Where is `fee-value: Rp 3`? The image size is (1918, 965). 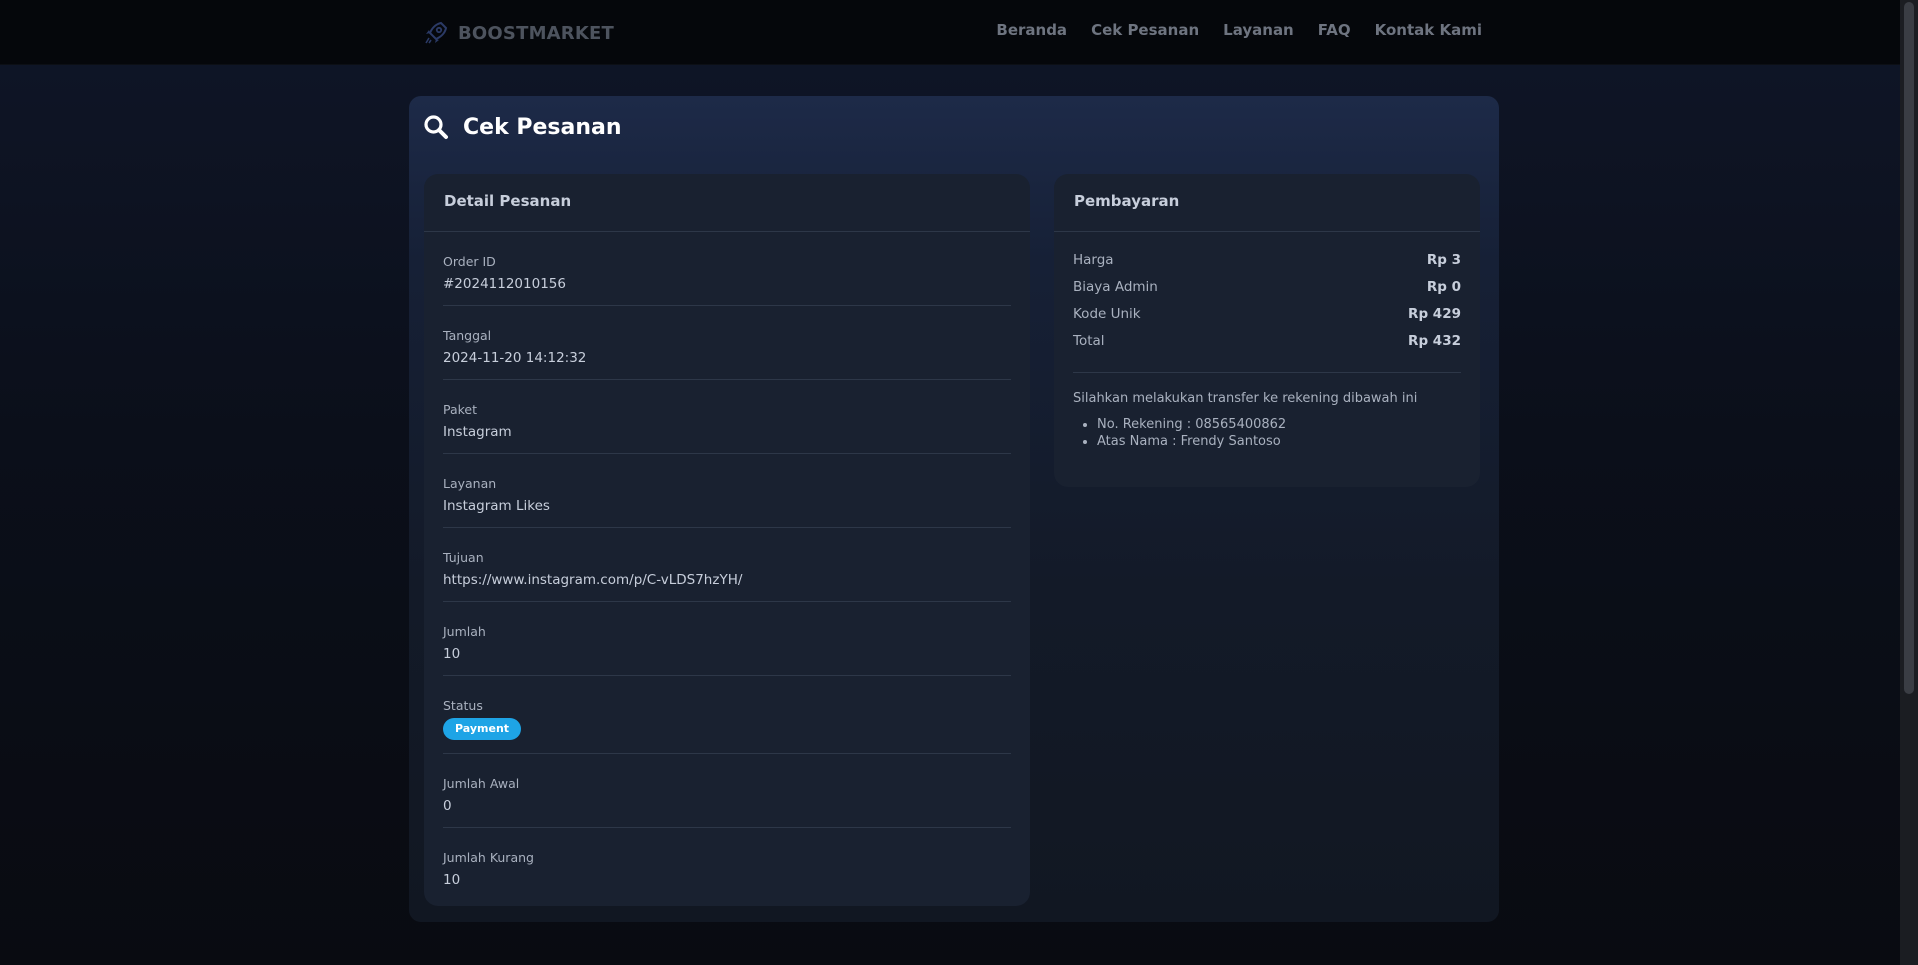
fee-value: Rp 3 is located at coordinates (1443, 260).